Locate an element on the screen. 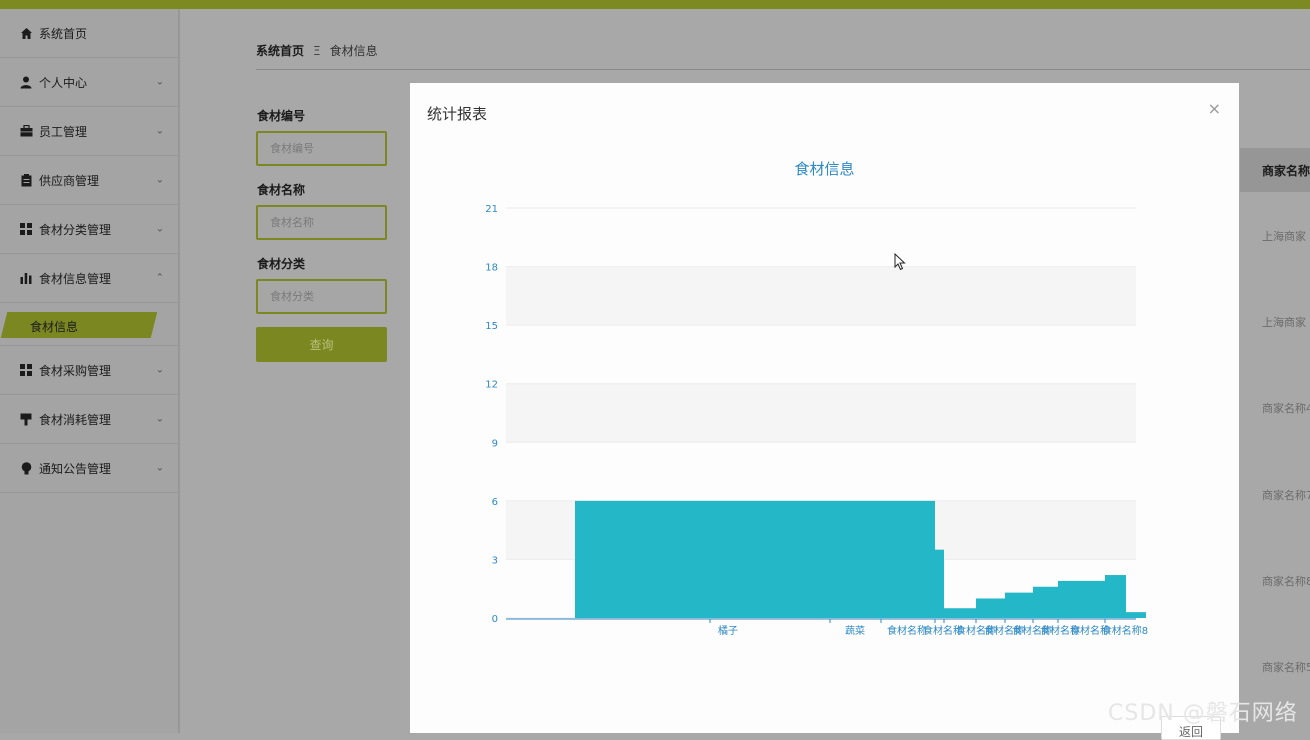 The width and height of the screenshot is (1310, 740). active-highlight is located at coordinates (79, 325).